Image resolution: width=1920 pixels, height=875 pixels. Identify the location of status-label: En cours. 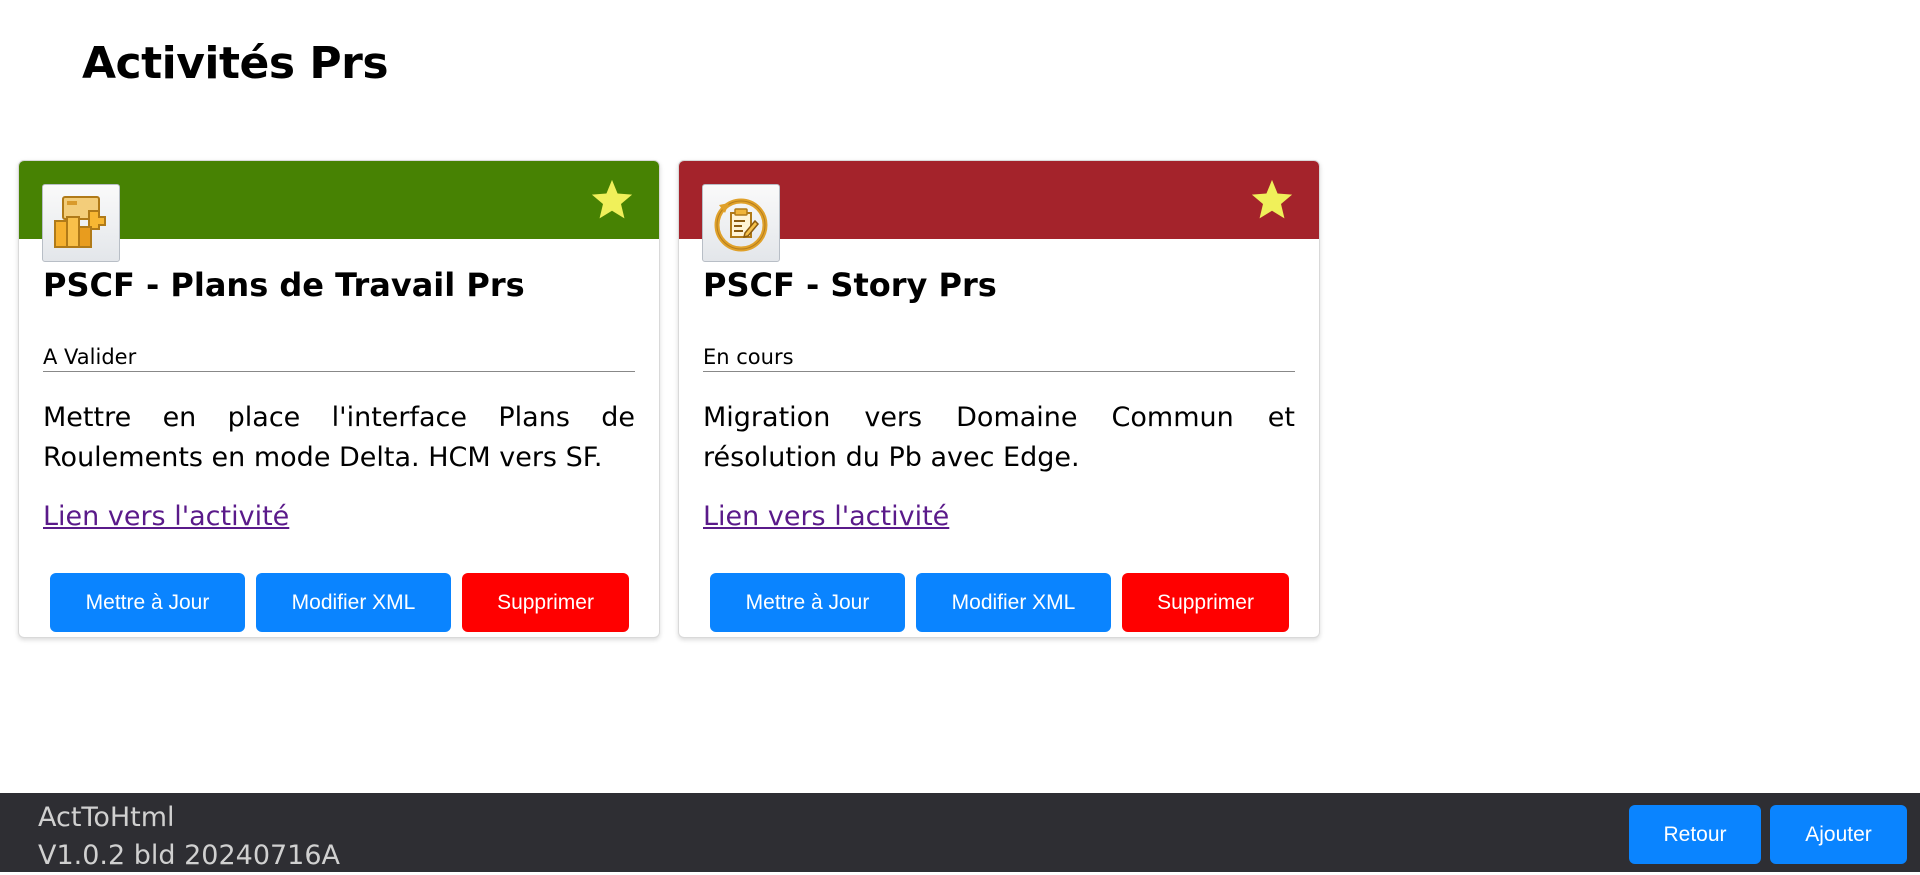
(999, 358).